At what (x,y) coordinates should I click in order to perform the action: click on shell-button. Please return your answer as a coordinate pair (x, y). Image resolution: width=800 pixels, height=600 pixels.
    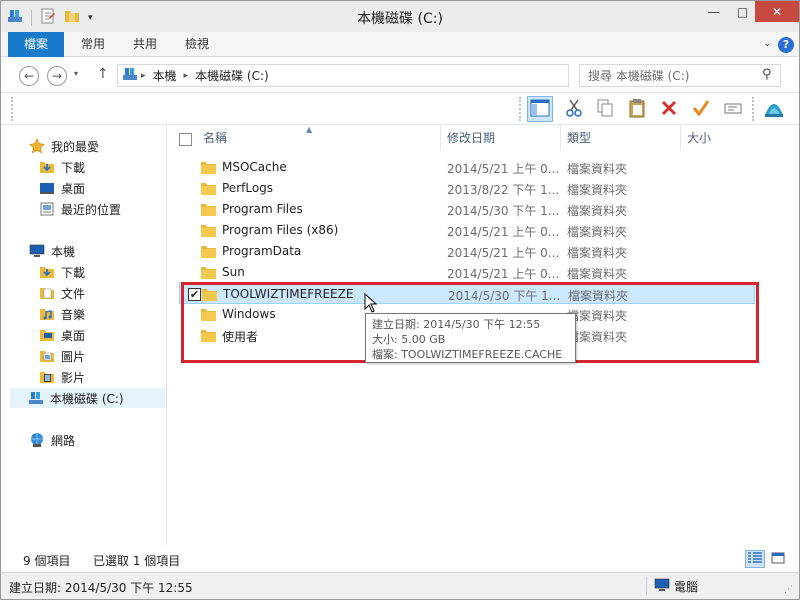
    Looking at the image, I should click on (774, 109).